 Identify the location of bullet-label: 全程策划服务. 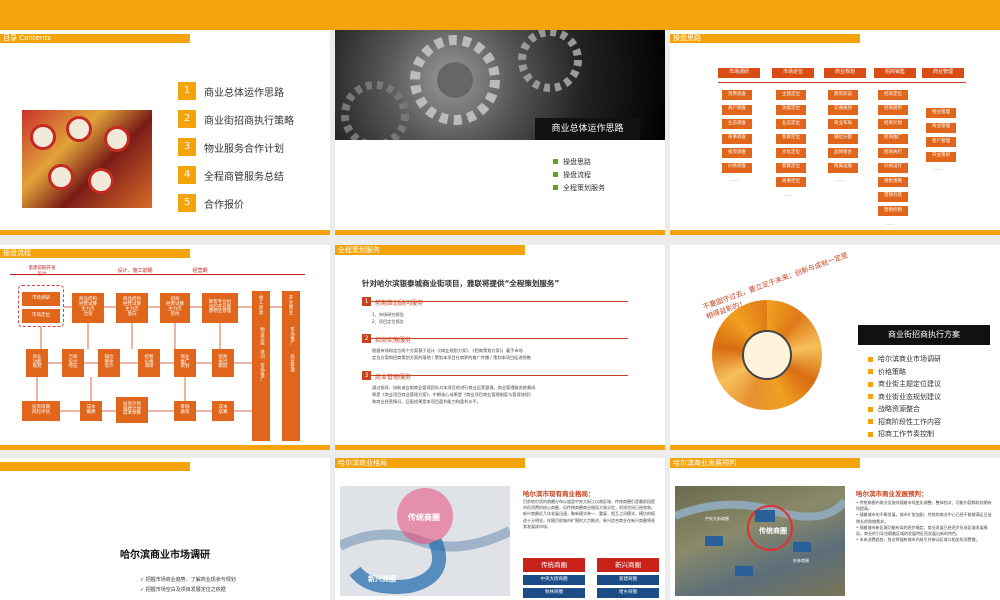
(584, 187).